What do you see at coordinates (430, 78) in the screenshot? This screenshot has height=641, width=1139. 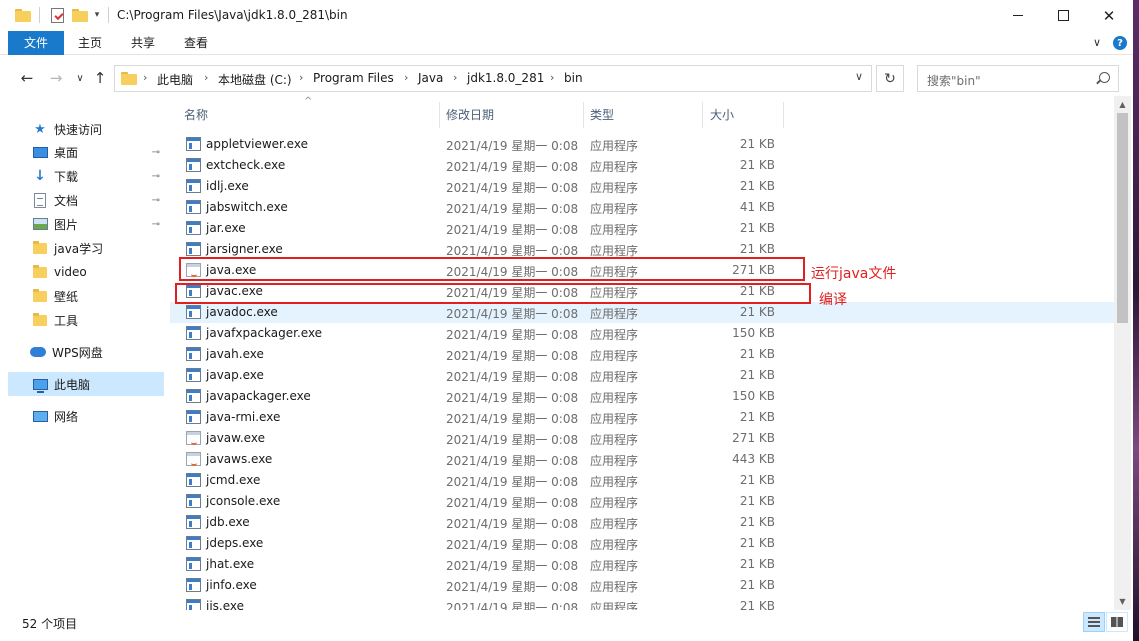 I see `breadcrumb-java: Java` at bounding box center [430, 78].